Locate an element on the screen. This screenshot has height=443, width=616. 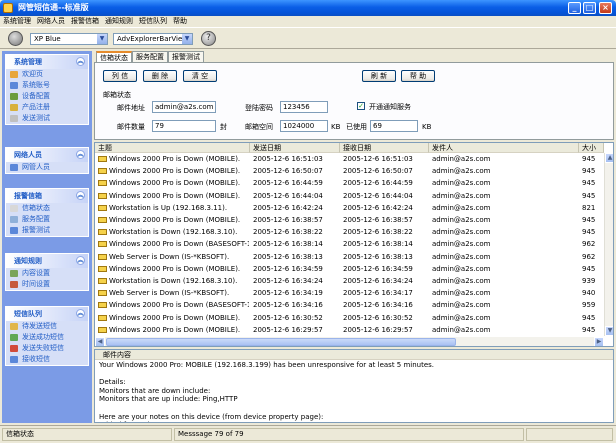
refresh-button: 刷 新 is located at coordinates (379, 76).